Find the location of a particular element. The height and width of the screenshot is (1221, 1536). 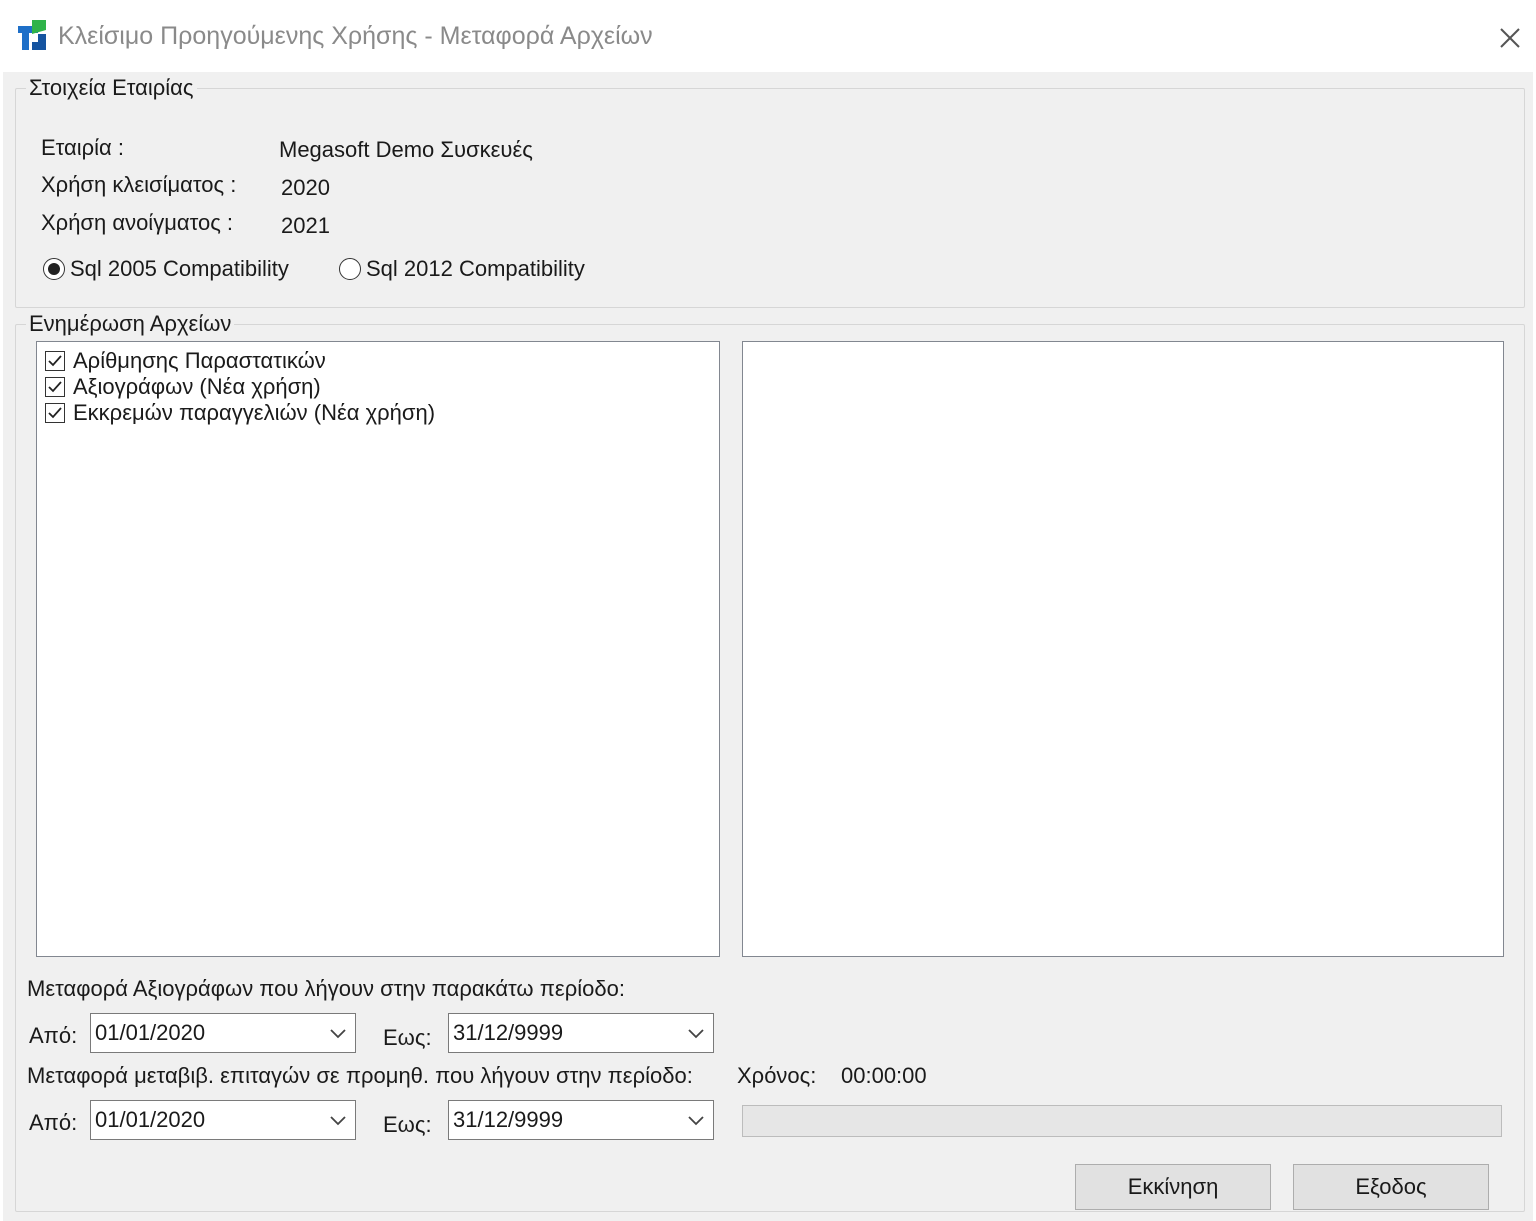

company-group-title: Στοιχεία Εταιρίας is located at coordinates (111, 88).